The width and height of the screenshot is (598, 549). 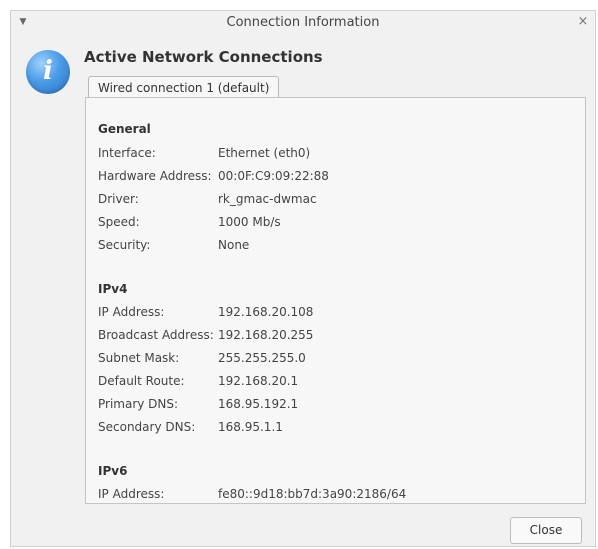 I want to click on info-icon: i, so click(x=48, y=72).